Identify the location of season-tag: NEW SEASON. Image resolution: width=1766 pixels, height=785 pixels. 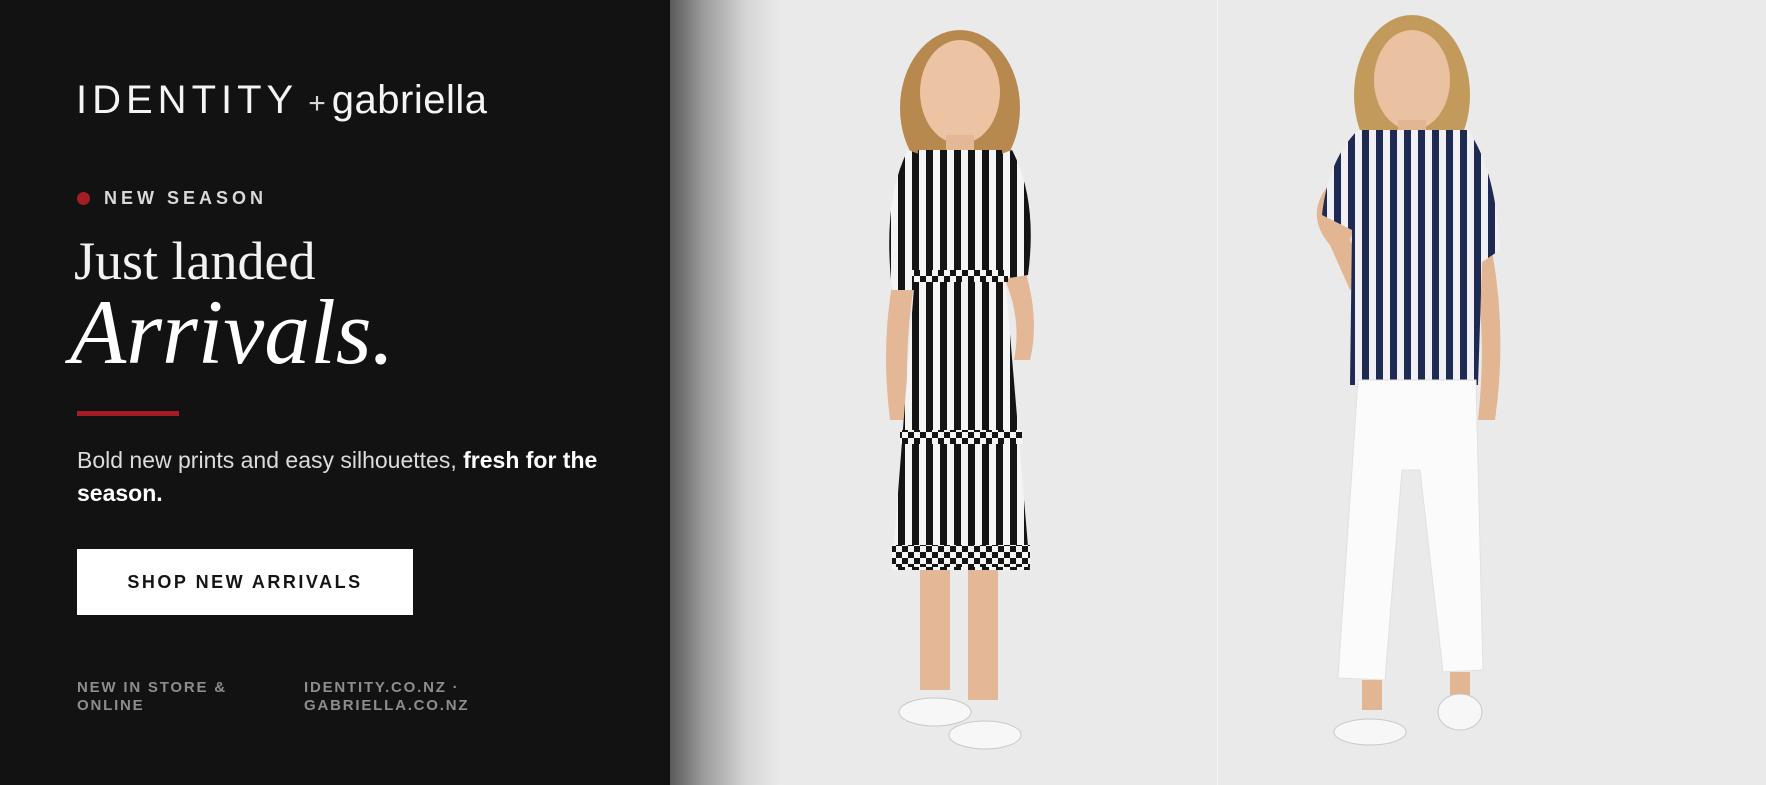
(172, 198).